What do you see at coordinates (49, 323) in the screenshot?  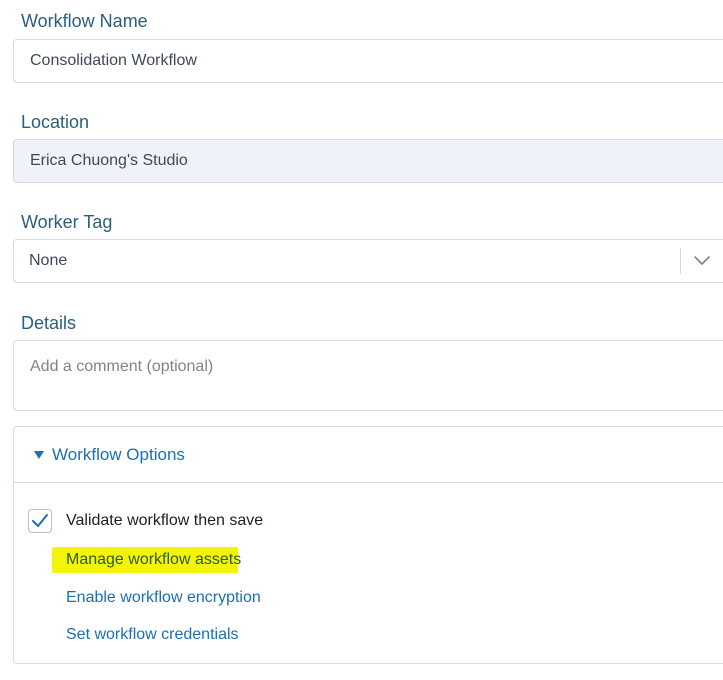 I see `details-label: Details` at bounding box center [49, 323].